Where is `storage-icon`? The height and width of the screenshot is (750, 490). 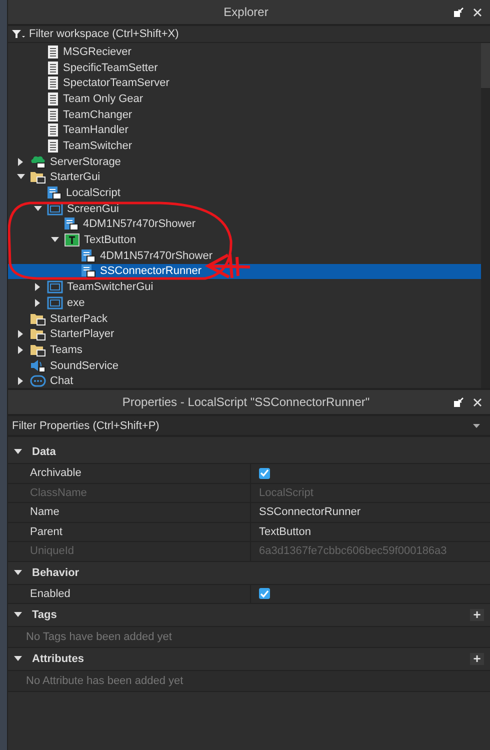
storage-icon is located at coordinates (38, 161).